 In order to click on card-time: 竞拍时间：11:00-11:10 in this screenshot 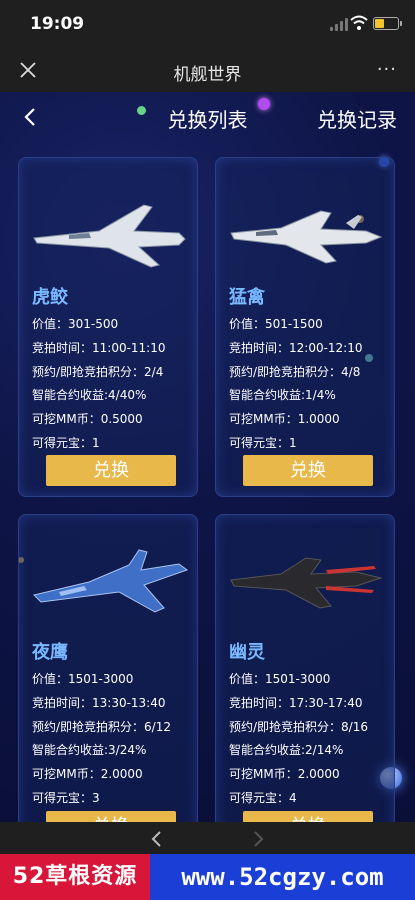, I will do `click(99, 348)`.